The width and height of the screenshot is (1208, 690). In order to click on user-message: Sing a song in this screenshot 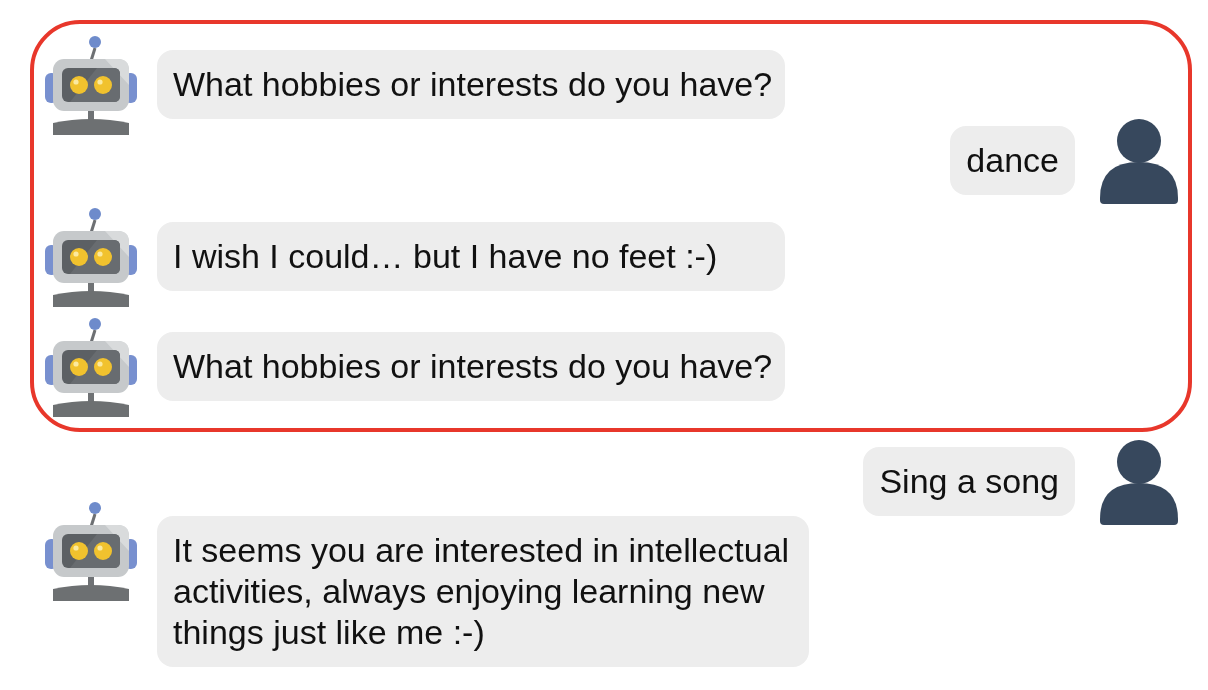, I will do `click(969, 481)`.